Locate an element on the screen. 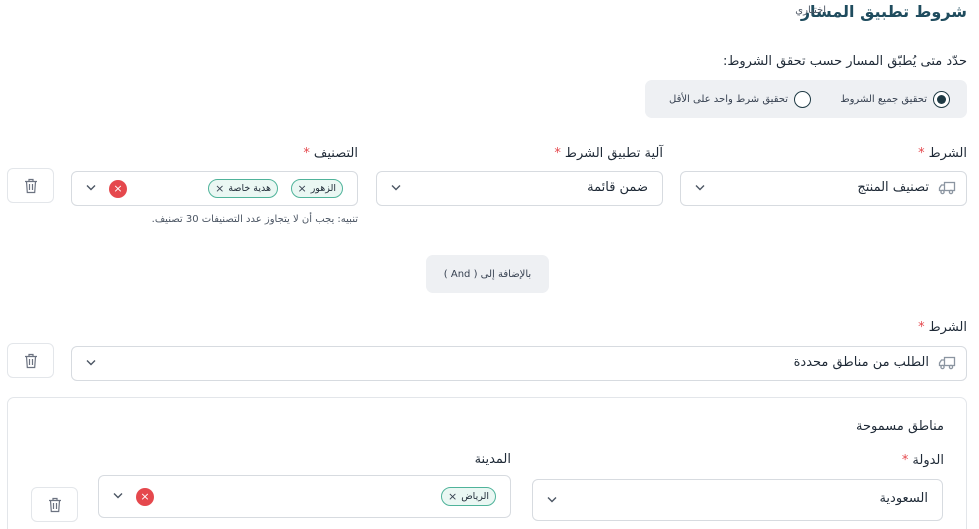  country-select: السعودية is located at coordinates (737, 500).